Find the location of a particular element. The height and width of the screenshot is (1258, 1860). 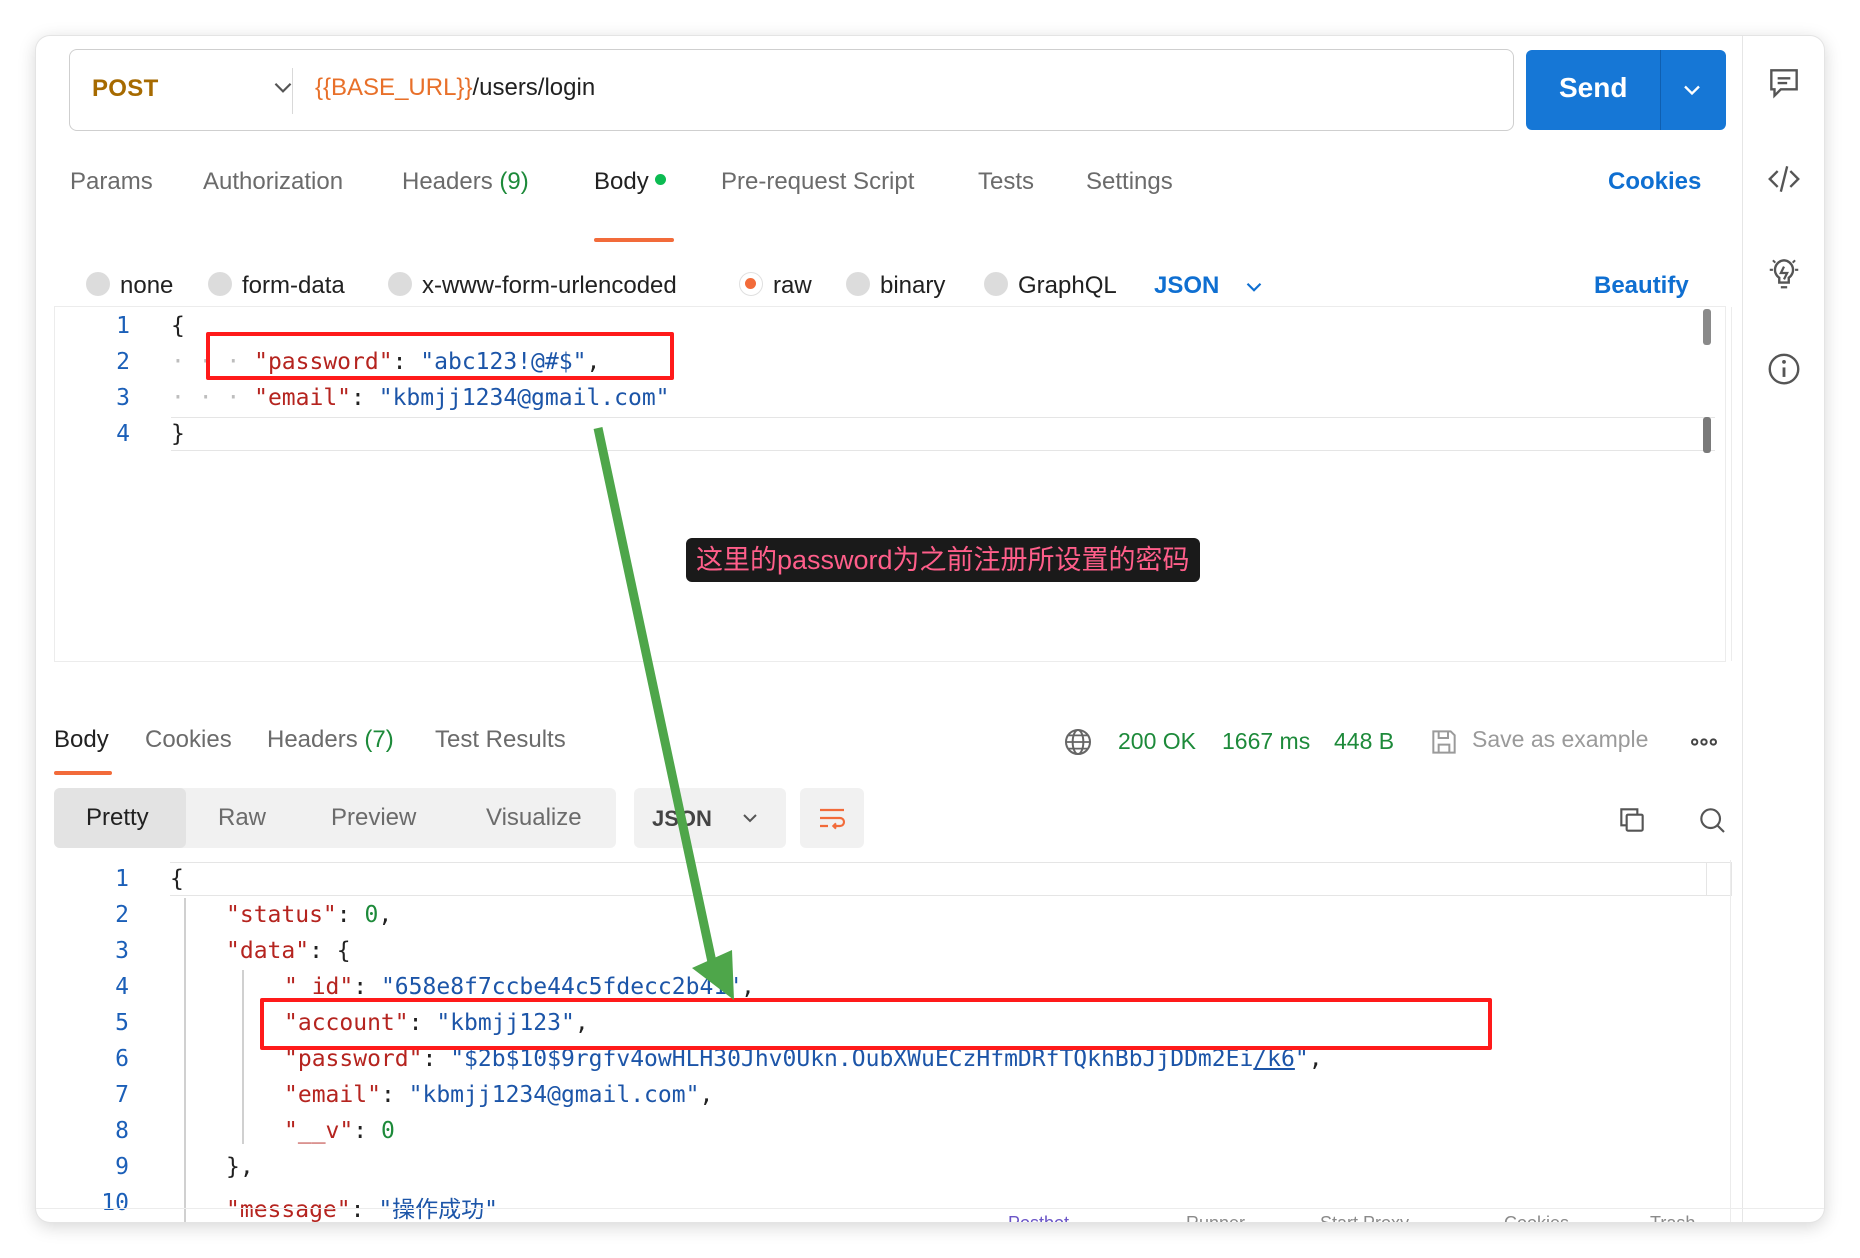

lightbulb-icon is located at coordinates (1784, 273).